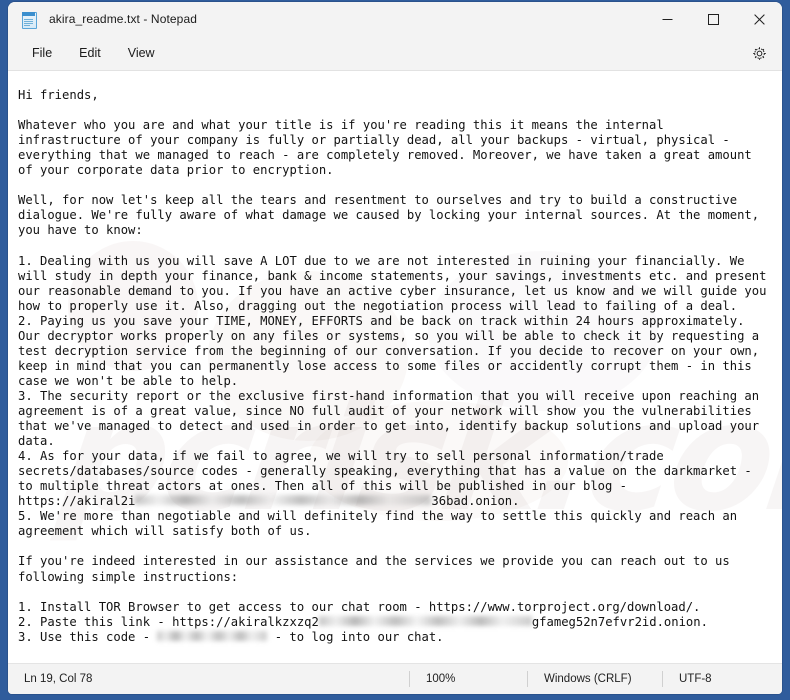 The height and width of the screenshot is (700, 790). I want to click on cursor-position: Ln 19, Col 78, so click(58, 679).